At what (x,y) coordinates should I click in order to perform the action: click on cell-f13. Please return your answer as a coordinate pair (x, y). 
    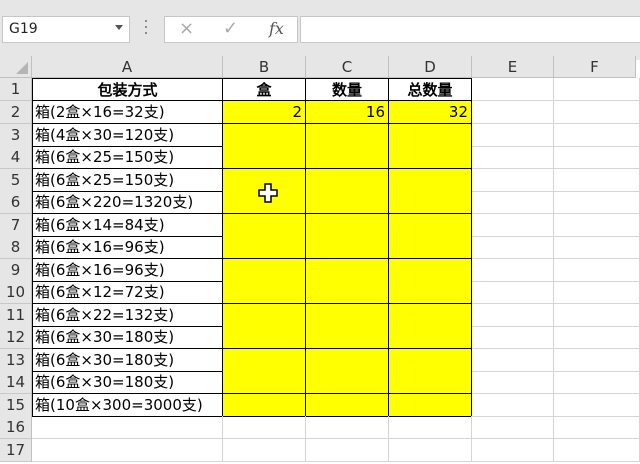
    Looking at the image, I should click on (597, 360).